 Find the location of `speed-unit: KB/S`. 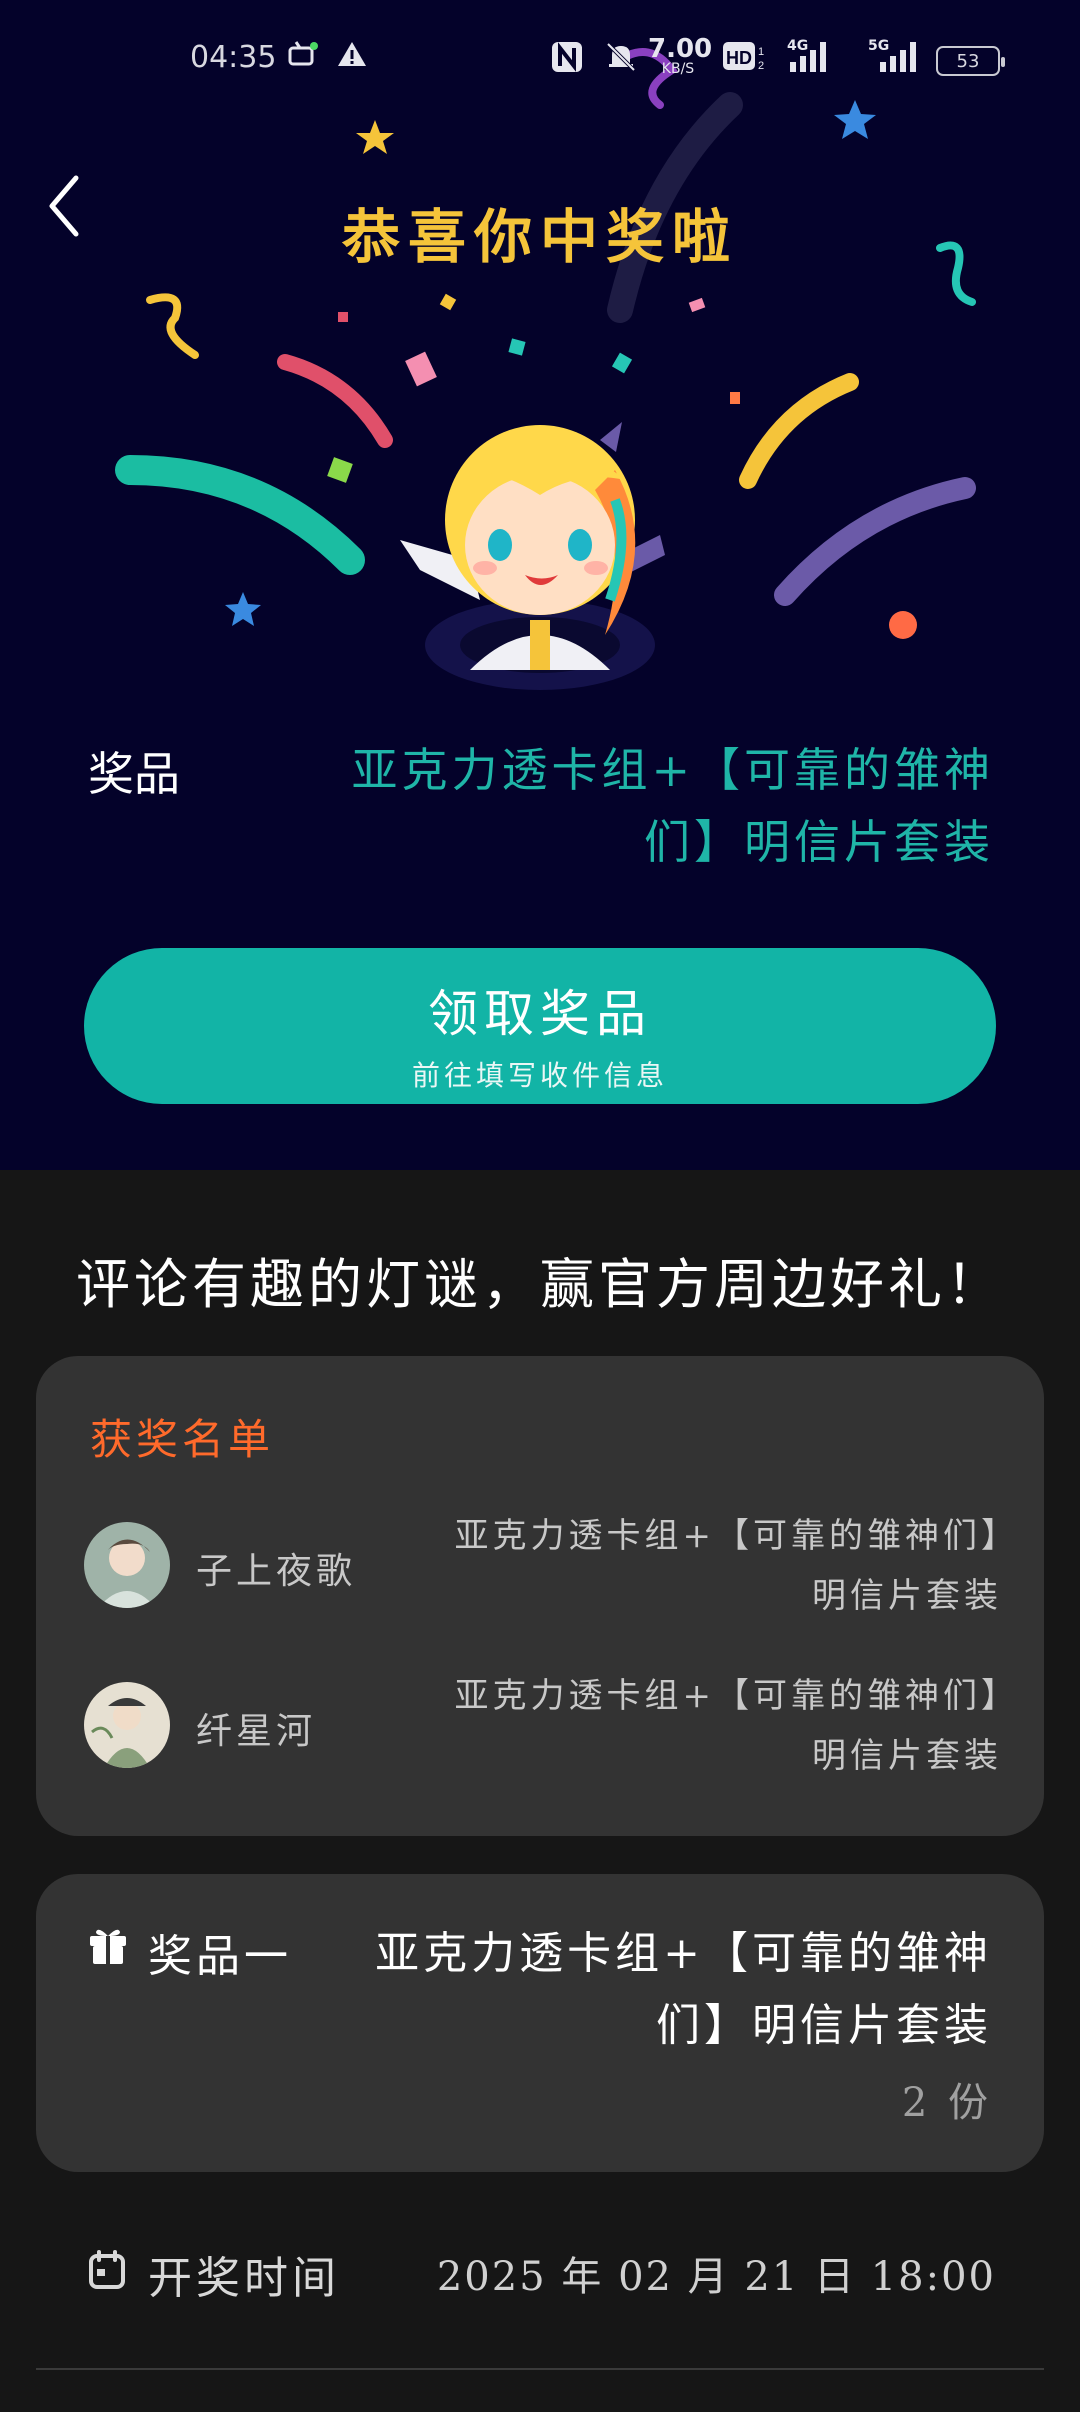

speed-unit: KB/S is located at coordinates (678, 69).